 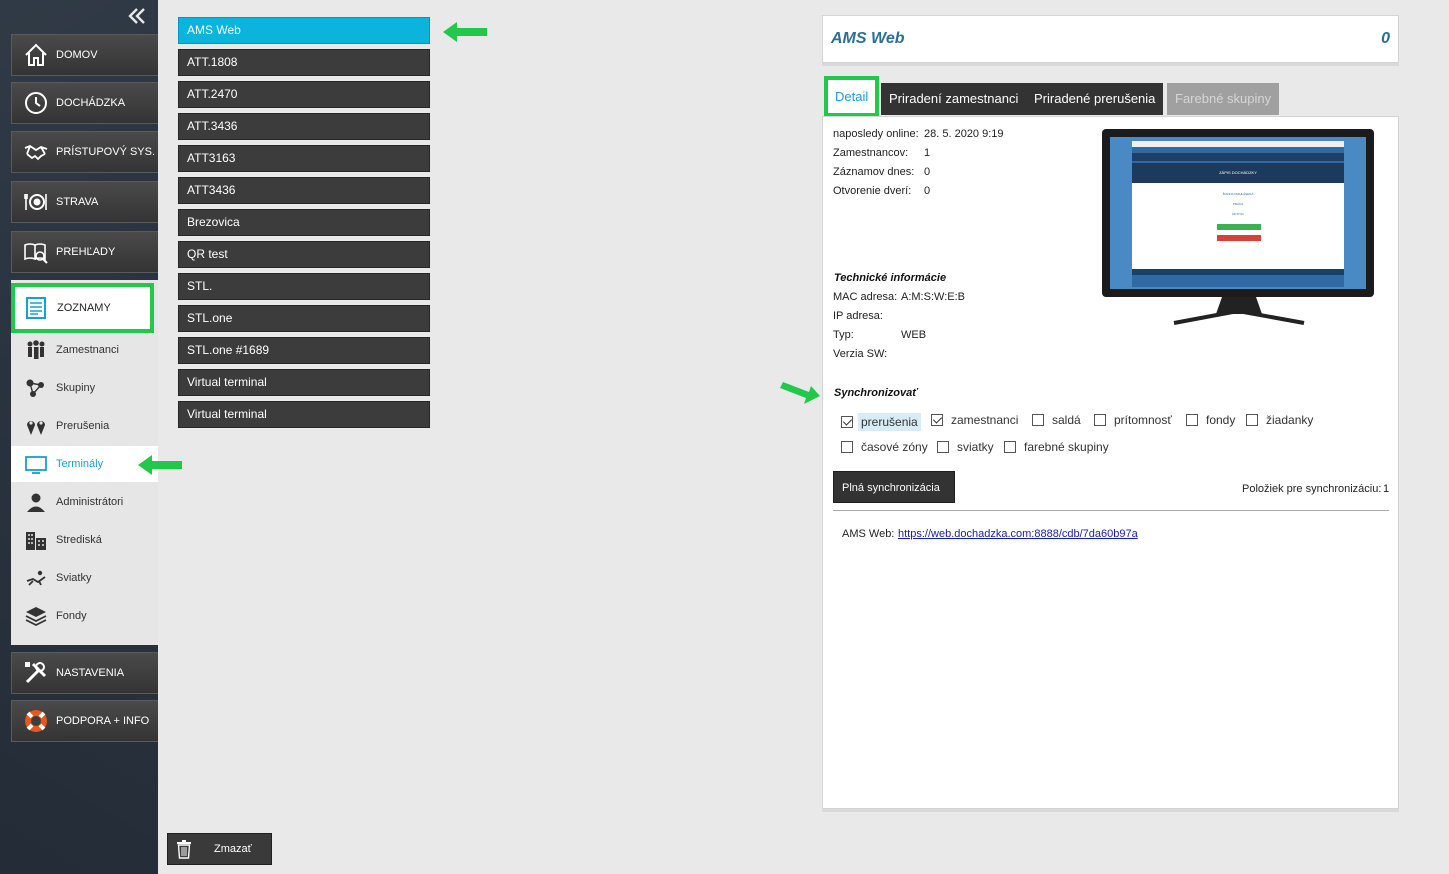 What do you see at coordinates (1095, 99) in the screenshot?
I see `tab-priradene-prerusenia: Priradené prerušenia` at bounding box center [1095, 99].